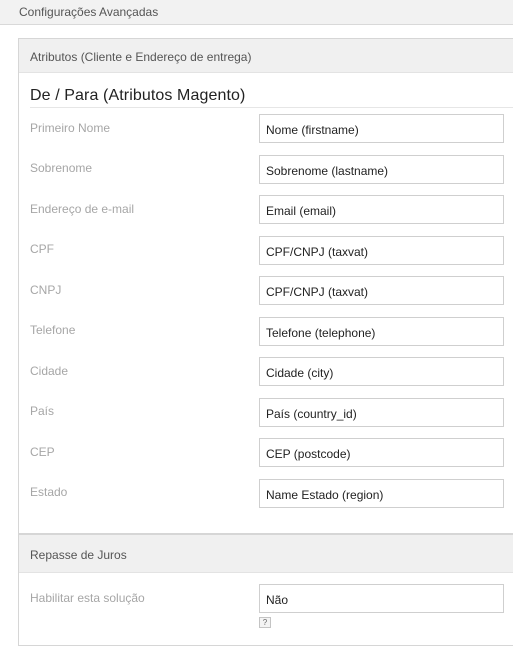 This screenshot has width=513, height=646. What do you see at coordinates (138, 95) in the screenshot?
I see `section-title: De / Para (Atributos Magento)` at bounding box center [138, 95].